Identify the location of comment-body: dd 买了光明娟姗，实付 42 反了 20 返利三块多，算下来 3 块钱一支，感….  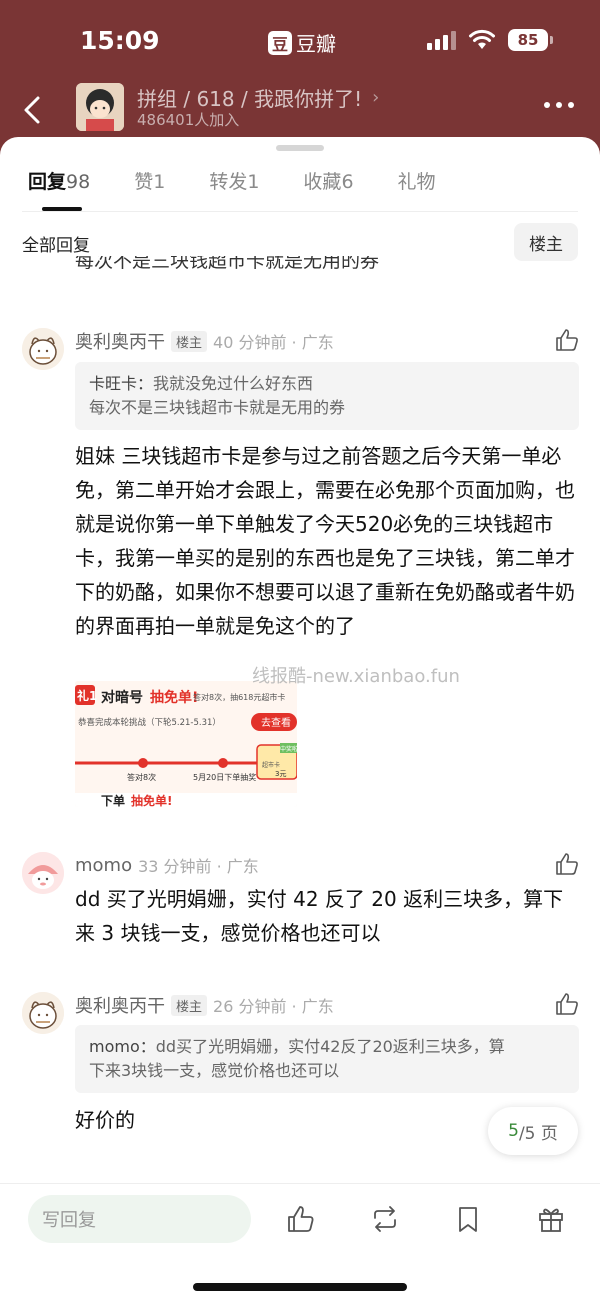
(319, 916).